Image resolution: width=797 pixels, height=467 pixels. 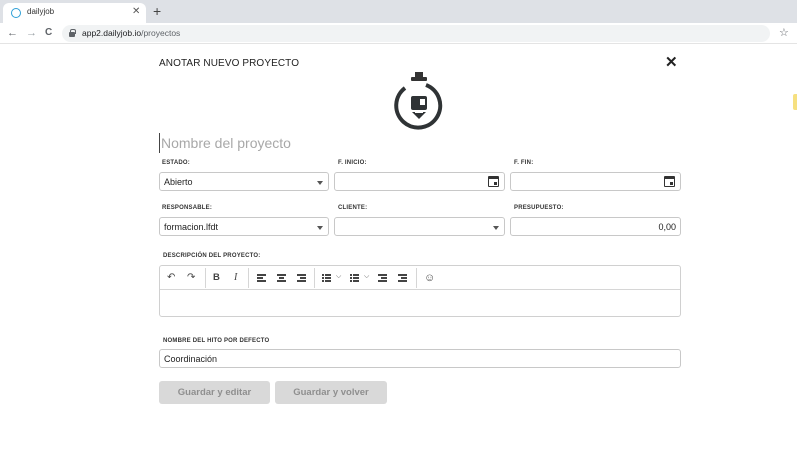 What do you see at coordinates (402, 278) in the screenshot?
I see `indent-icon` at bounding box center [402, 278].